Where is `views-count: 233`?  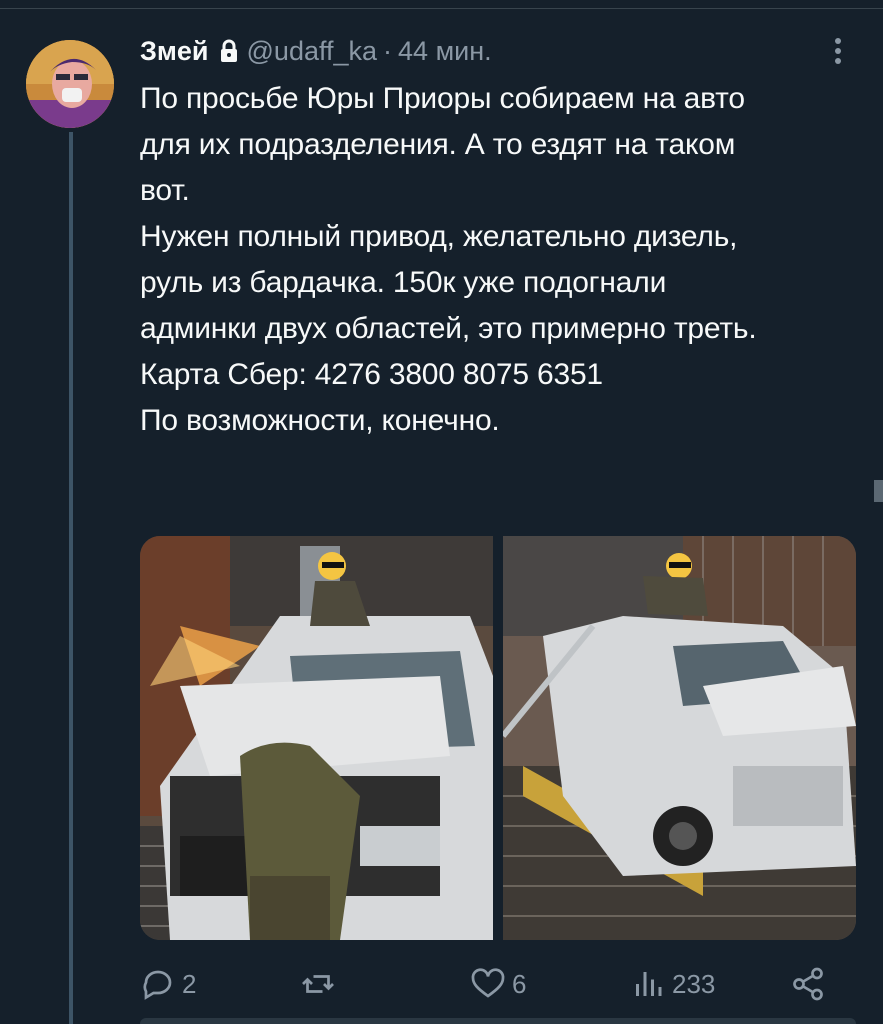
views-count: 233 is located at coordinates (694, 983).